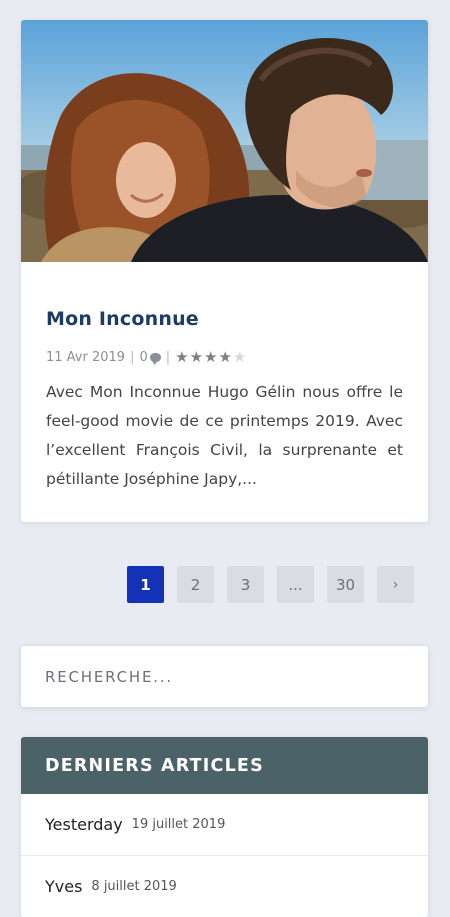 The width and height of the screenshot is (450, 917). I want to click on widget-title: DERNIERS ARTICLES, so click(224, 765).